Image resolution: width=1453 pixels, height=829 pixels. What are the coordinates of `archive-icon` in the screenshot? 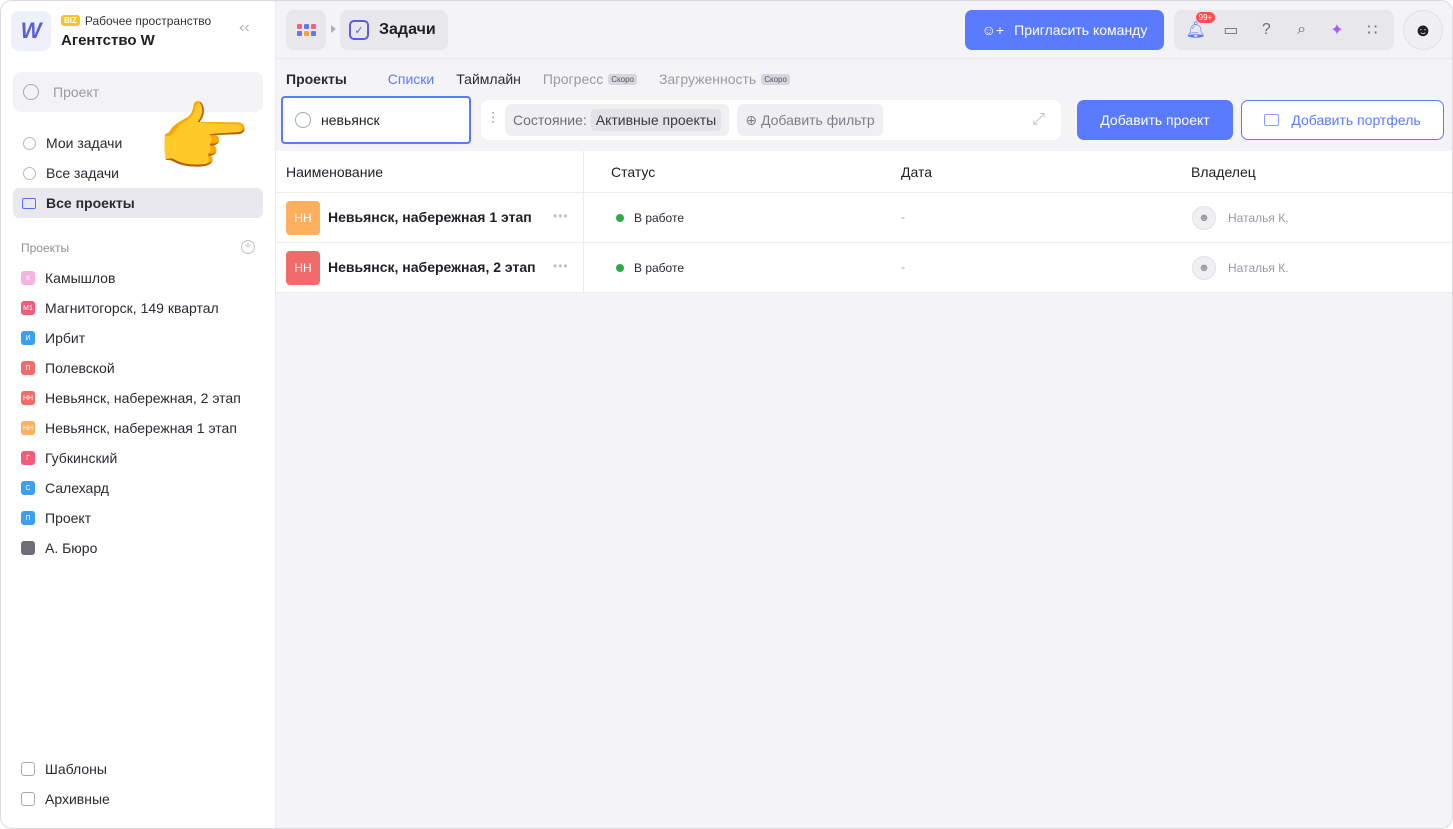 It's located at (28, 799).